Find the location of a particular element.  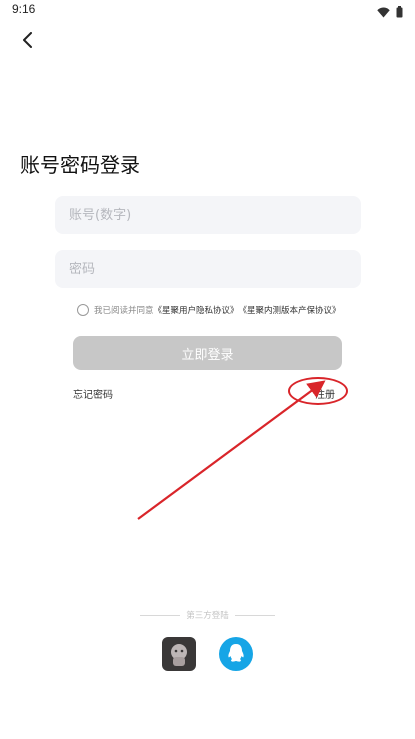

back-button is located at coordinates (28, 42).